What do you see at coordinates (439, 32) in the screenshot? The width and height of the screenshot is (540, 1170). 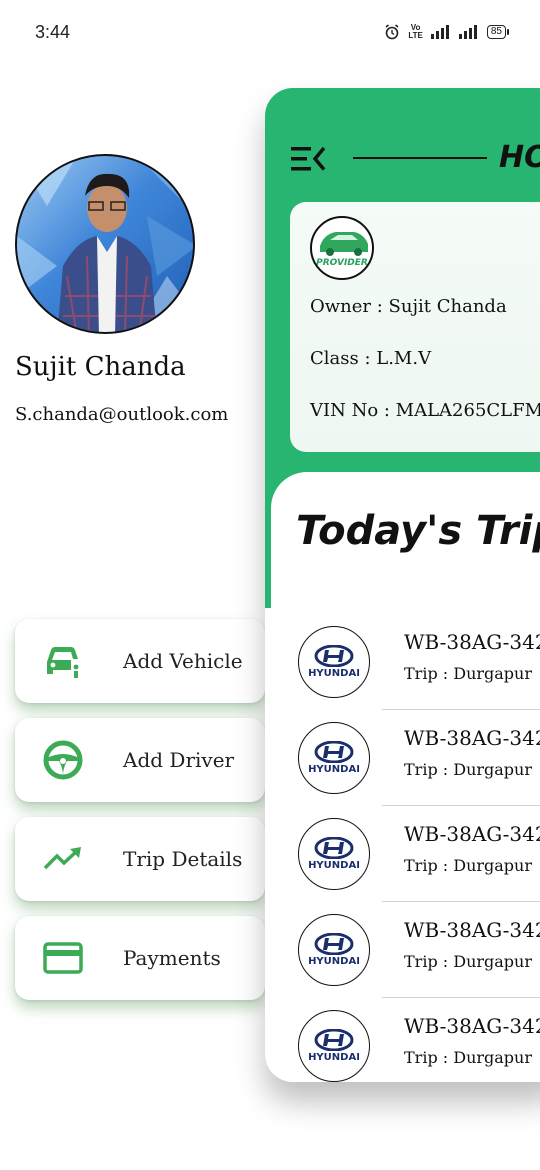 I see `signal-icon` at bounding box center [439, 32].